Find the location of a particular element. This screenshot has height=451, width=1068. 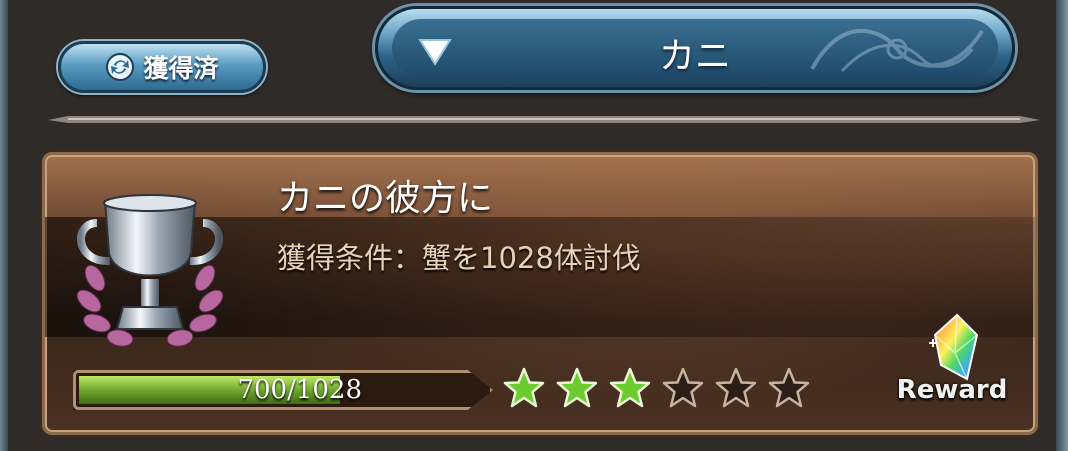

reward-button: Reward is located at coordinates (952, 363).